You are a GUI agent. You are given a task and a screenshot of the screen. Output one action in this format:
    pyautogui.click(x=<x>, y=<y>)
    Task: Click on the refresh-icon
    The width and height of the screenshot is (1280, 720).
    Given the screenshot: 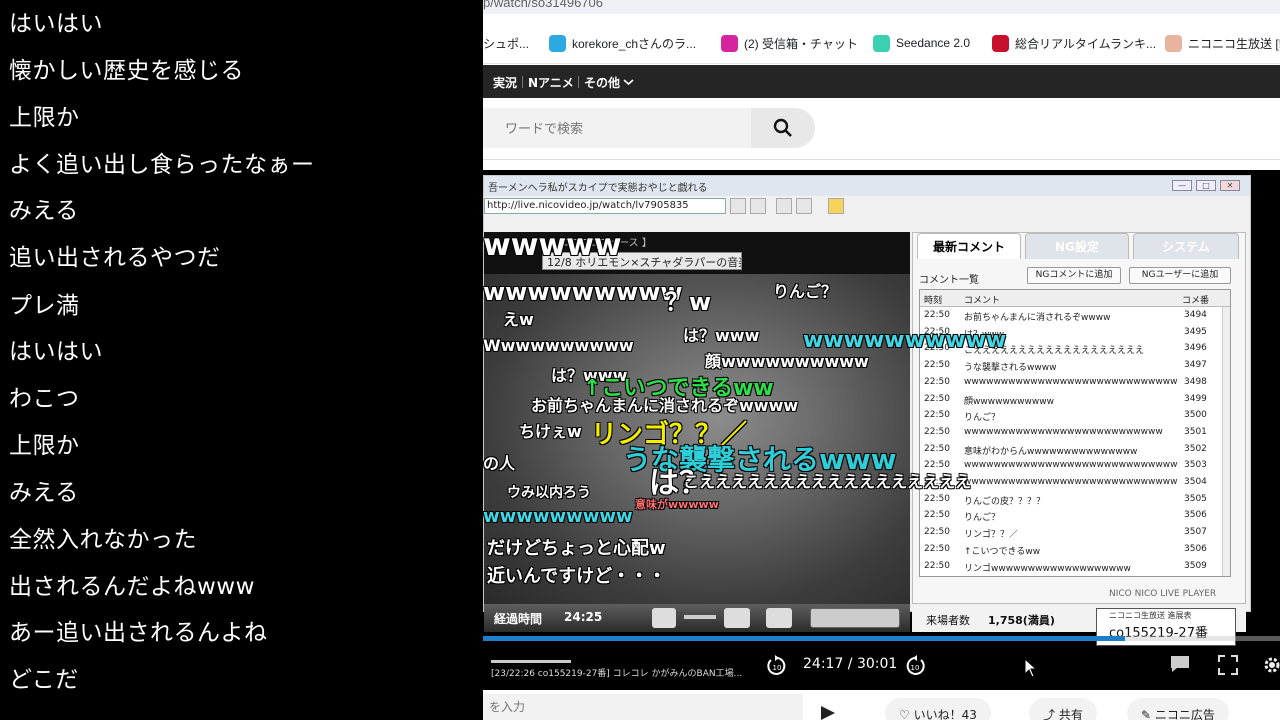 What is the action you would take?
    pyautogui.click(x=738, y=206)
    